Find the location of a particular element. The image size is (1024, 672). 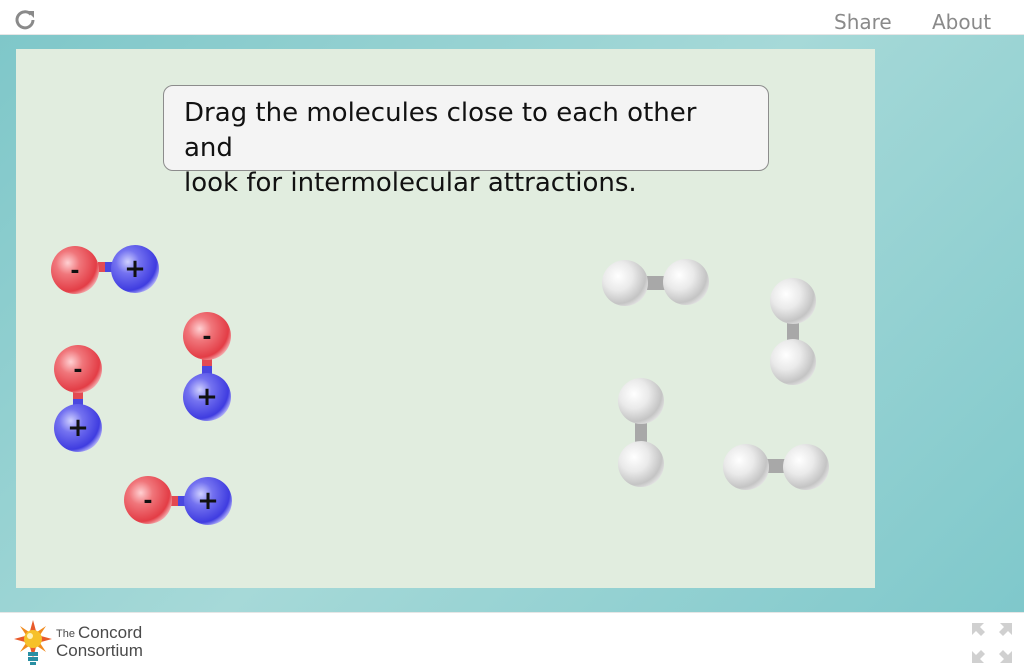

concord-consortium-logo: The Concord Consortium is located at coordinates (92, 643).